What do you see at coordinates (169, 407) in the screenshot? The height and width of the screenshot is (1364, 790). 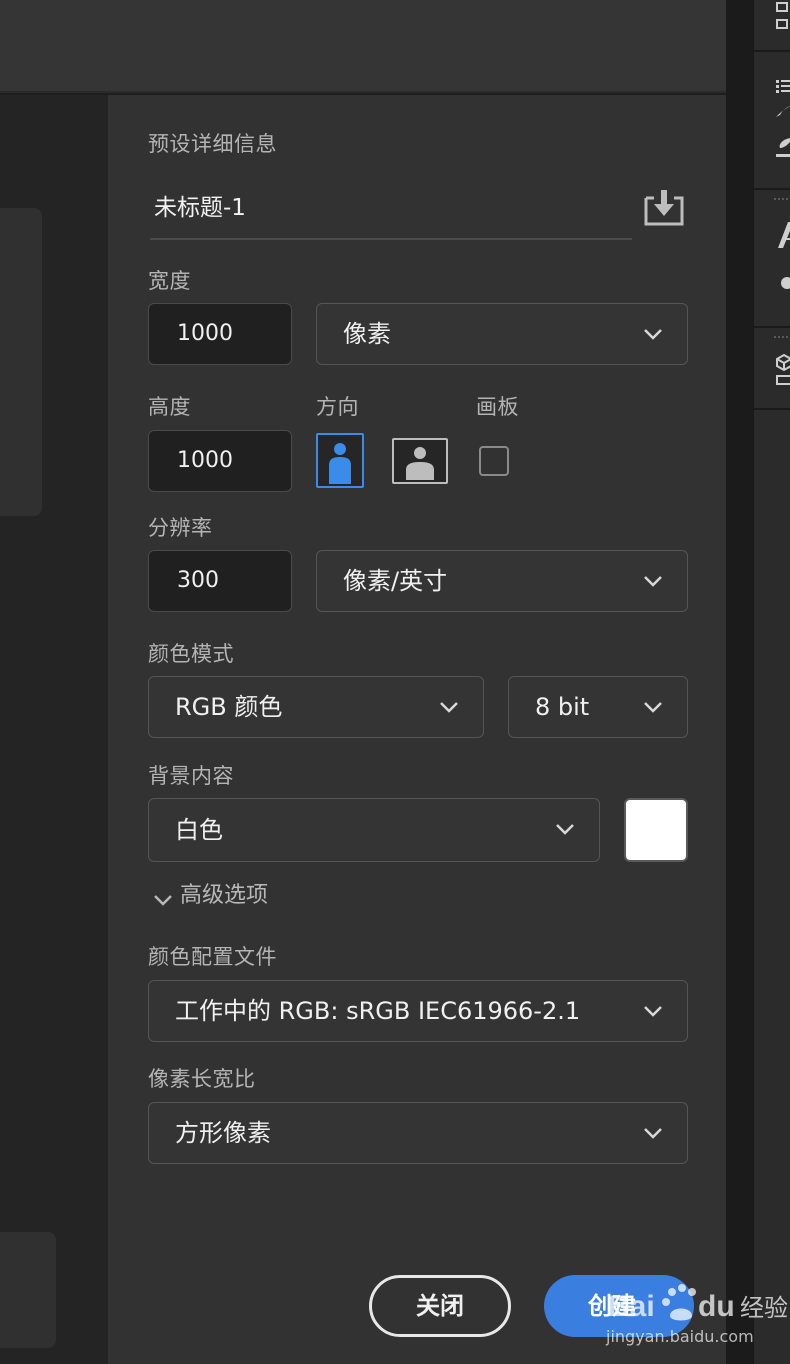 I see `height-label: 高度` at bounding box center [169, 407].